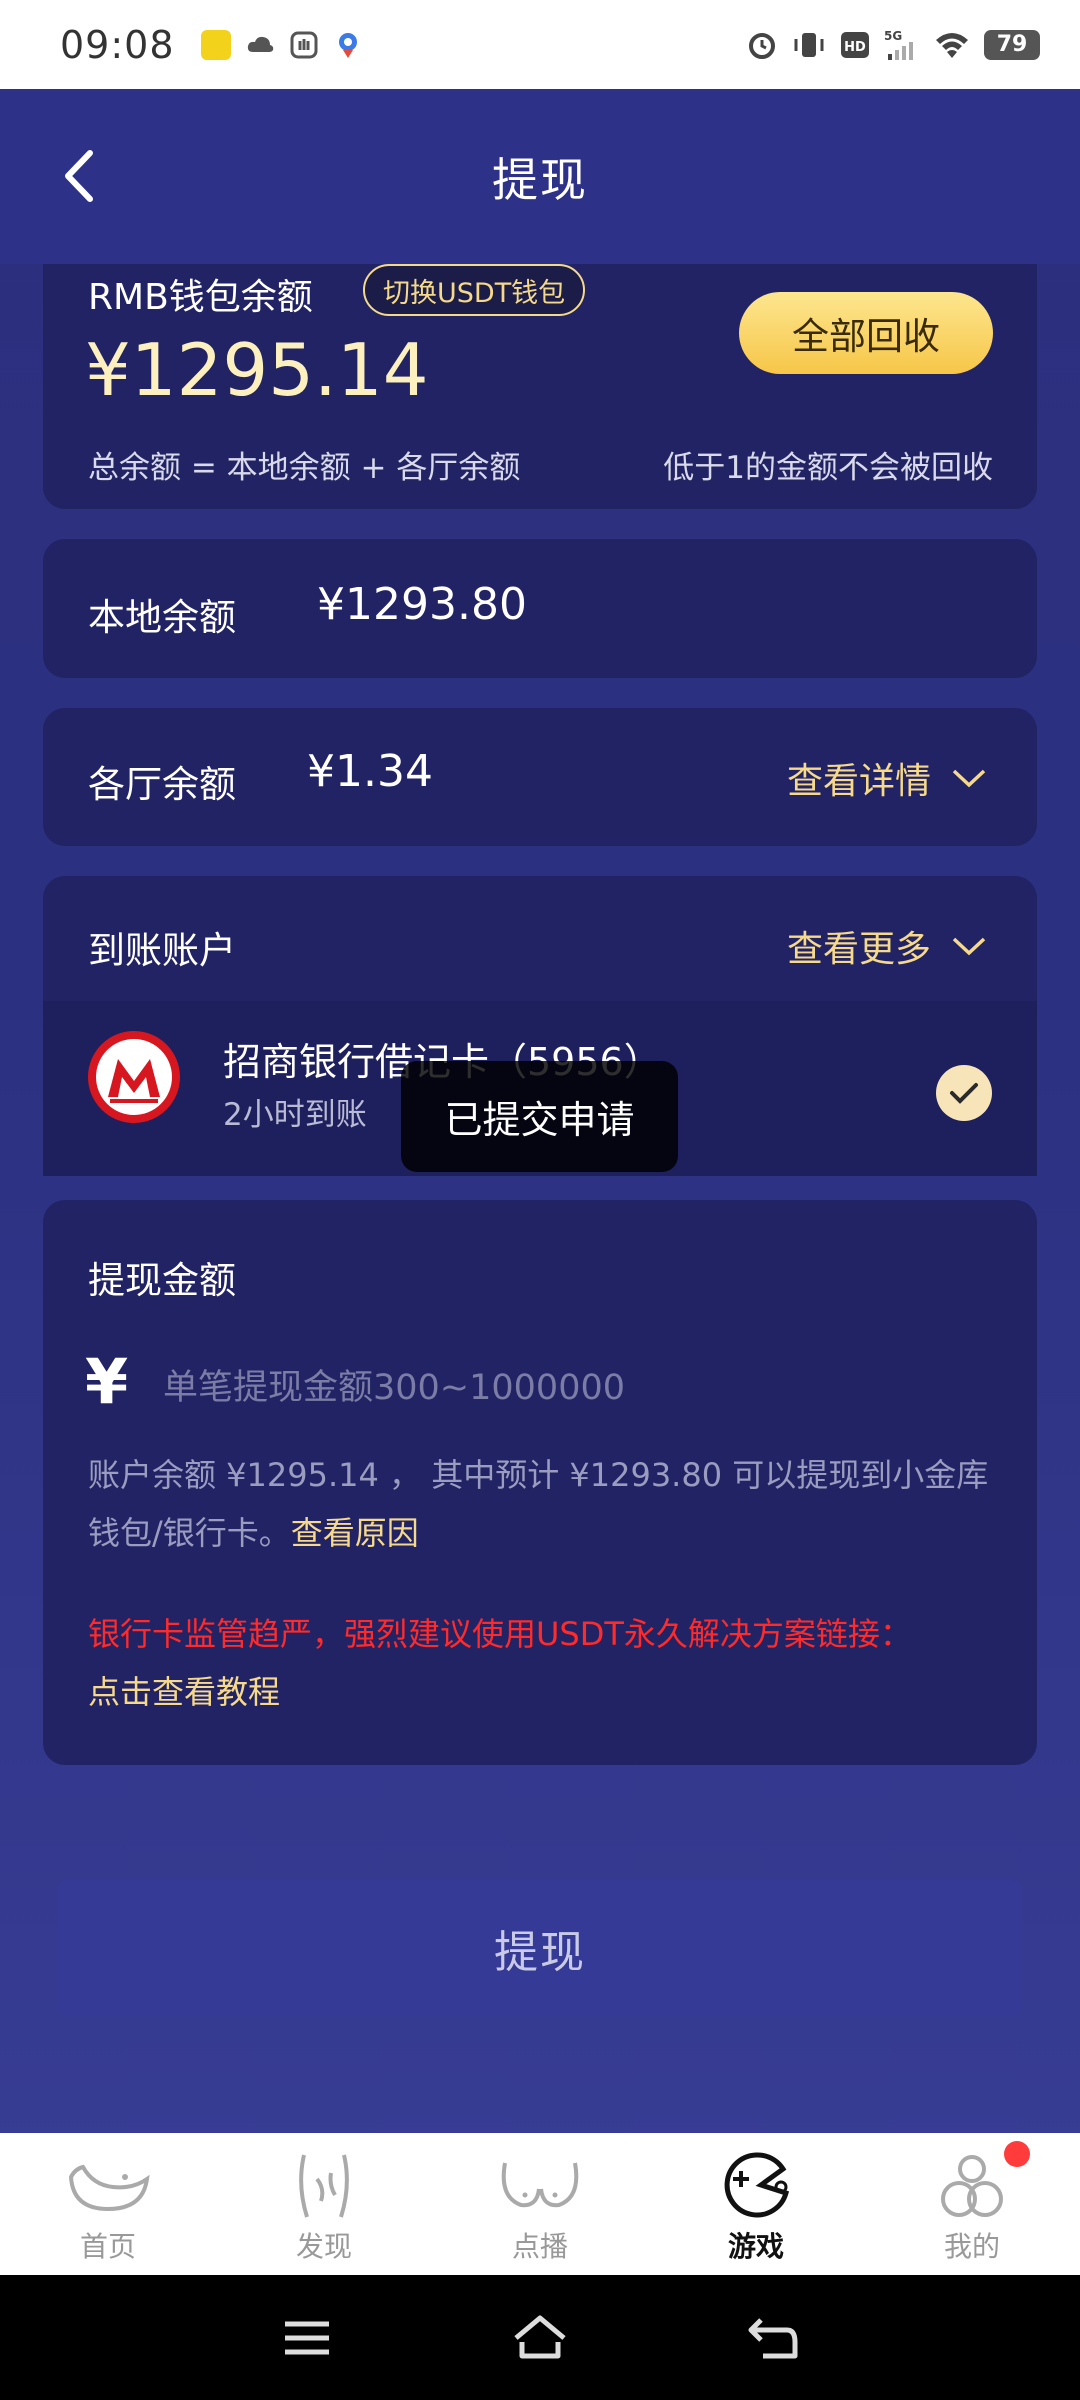 This screenshot has height=2400, width=1080. I want to click on home-system-icon, so click(540, 2338).